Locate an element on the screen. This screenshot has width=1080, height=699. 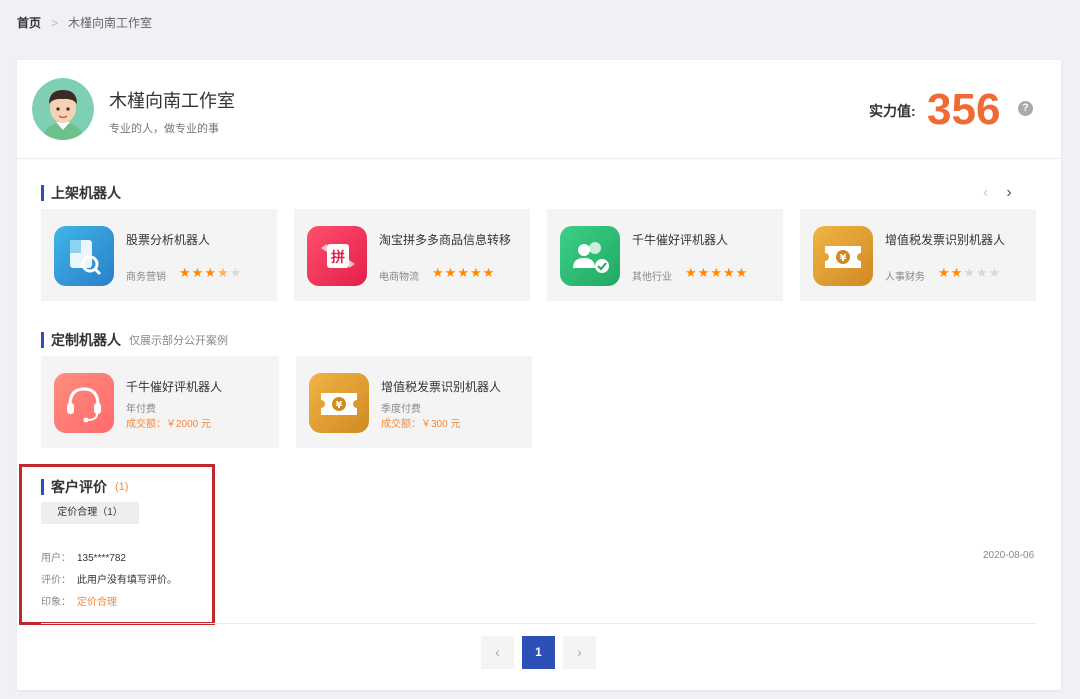
custom-robots-title: 定制机器人 仅展示部分公开案例 is located at coordinates (134, 340).